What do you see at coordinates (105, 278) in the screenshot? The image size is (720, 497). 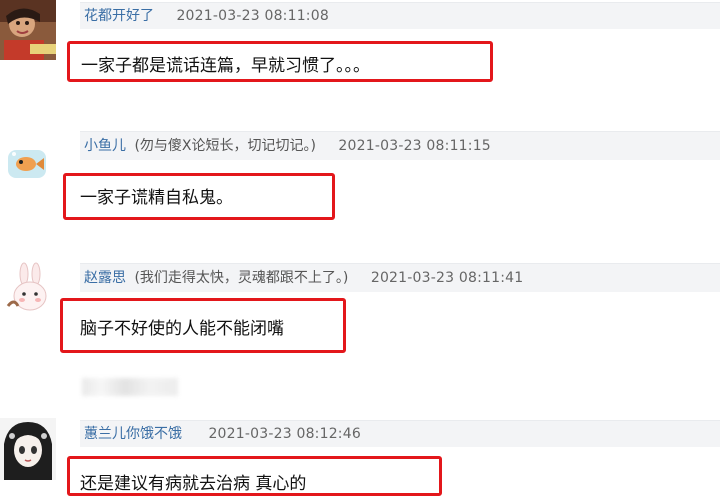 I see `username-link: 赵露思` at bounding box center [105, 278].